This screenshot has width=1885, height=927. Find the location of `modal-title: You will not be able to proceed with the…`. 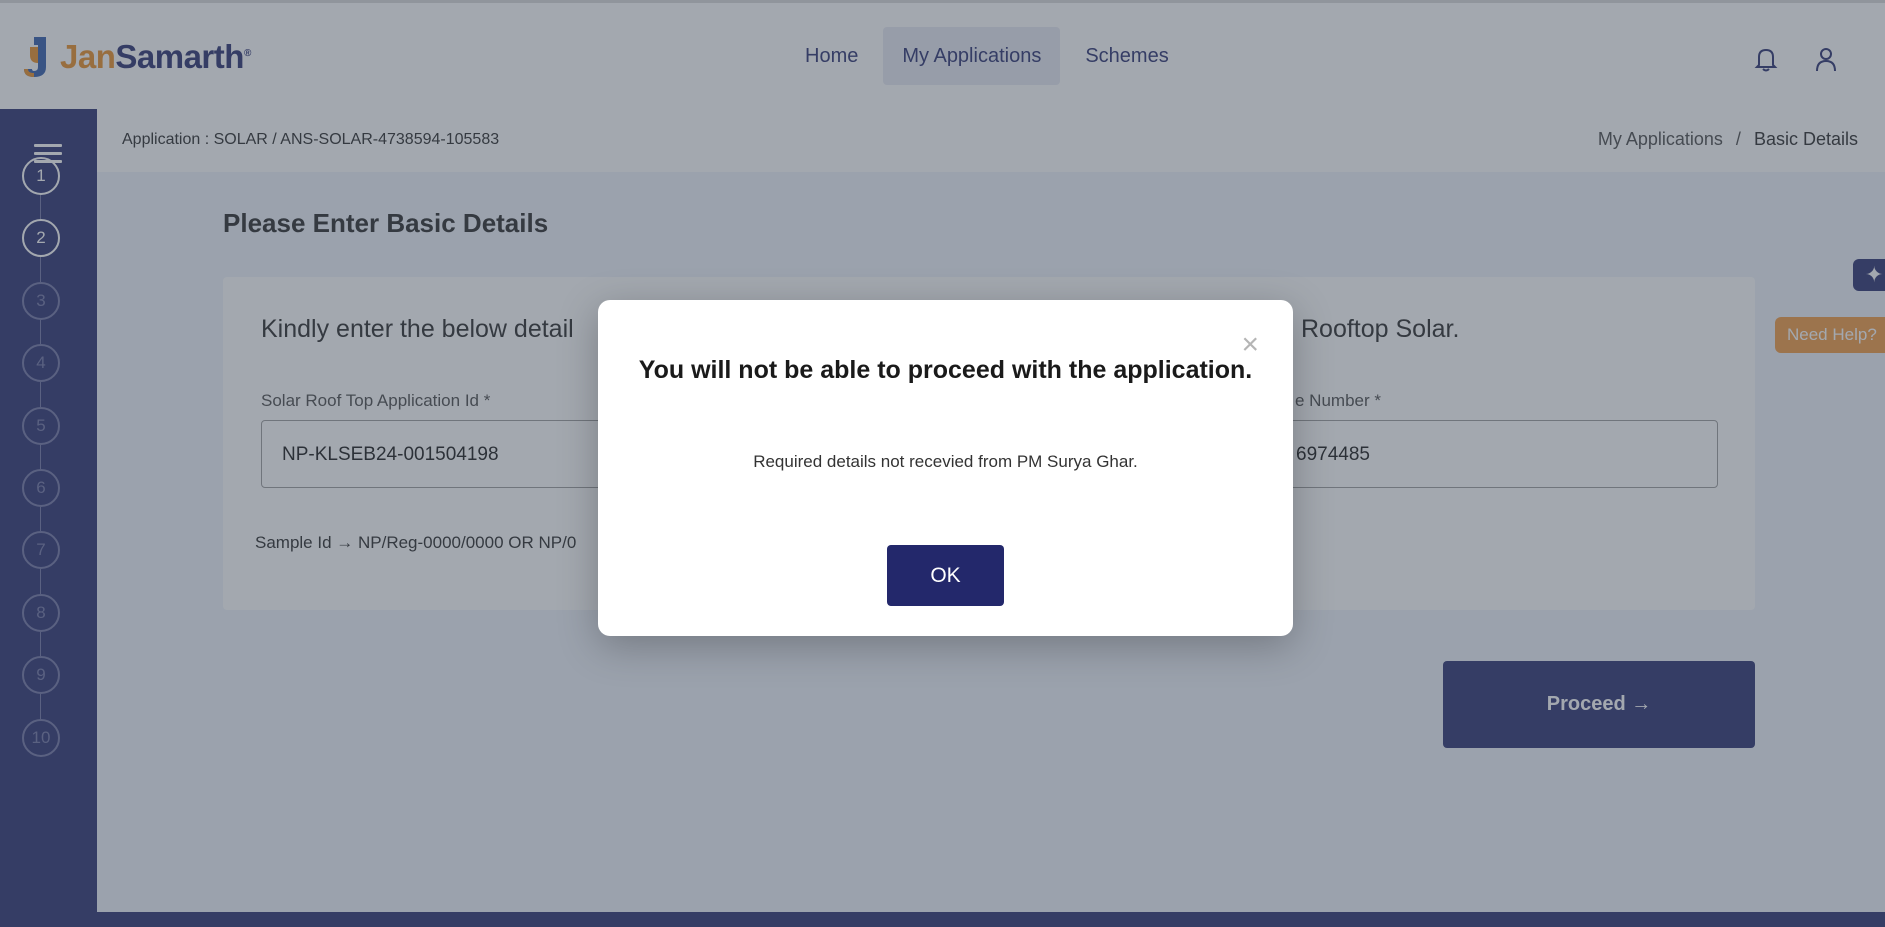

modal-title: You will not be able to proceed with the… is located at coordinates (945, 370).